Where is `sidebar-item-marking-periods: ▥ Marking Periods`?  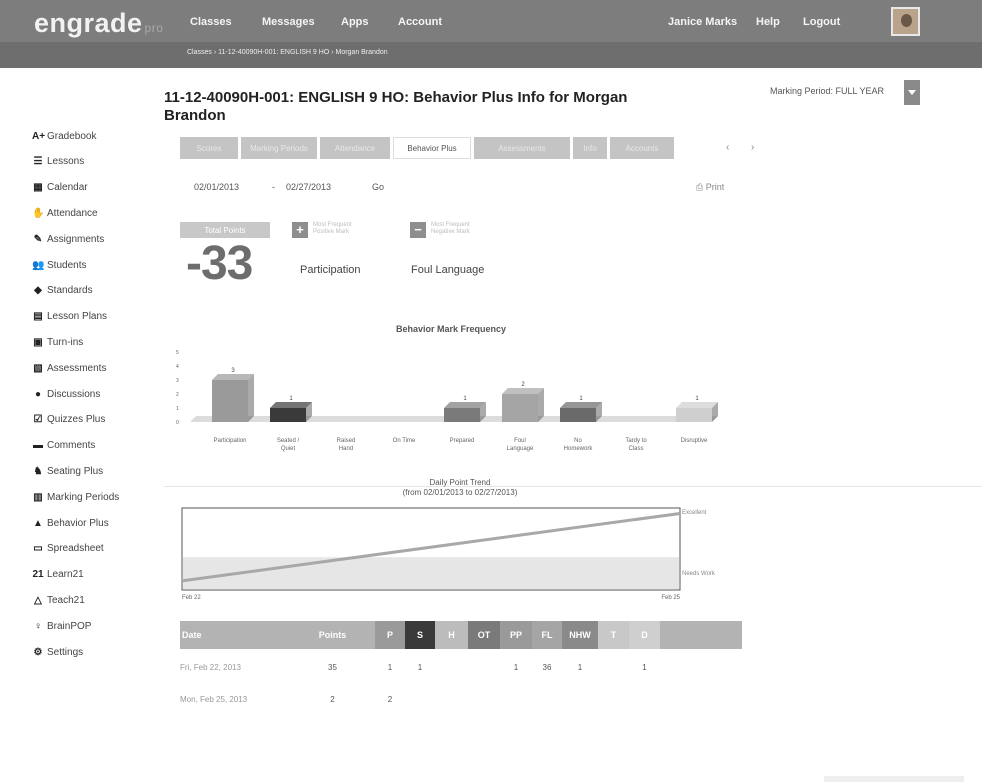 sidebar-item-marking-periods: ▥ Marking Periods is located at coordinates (75, 497).